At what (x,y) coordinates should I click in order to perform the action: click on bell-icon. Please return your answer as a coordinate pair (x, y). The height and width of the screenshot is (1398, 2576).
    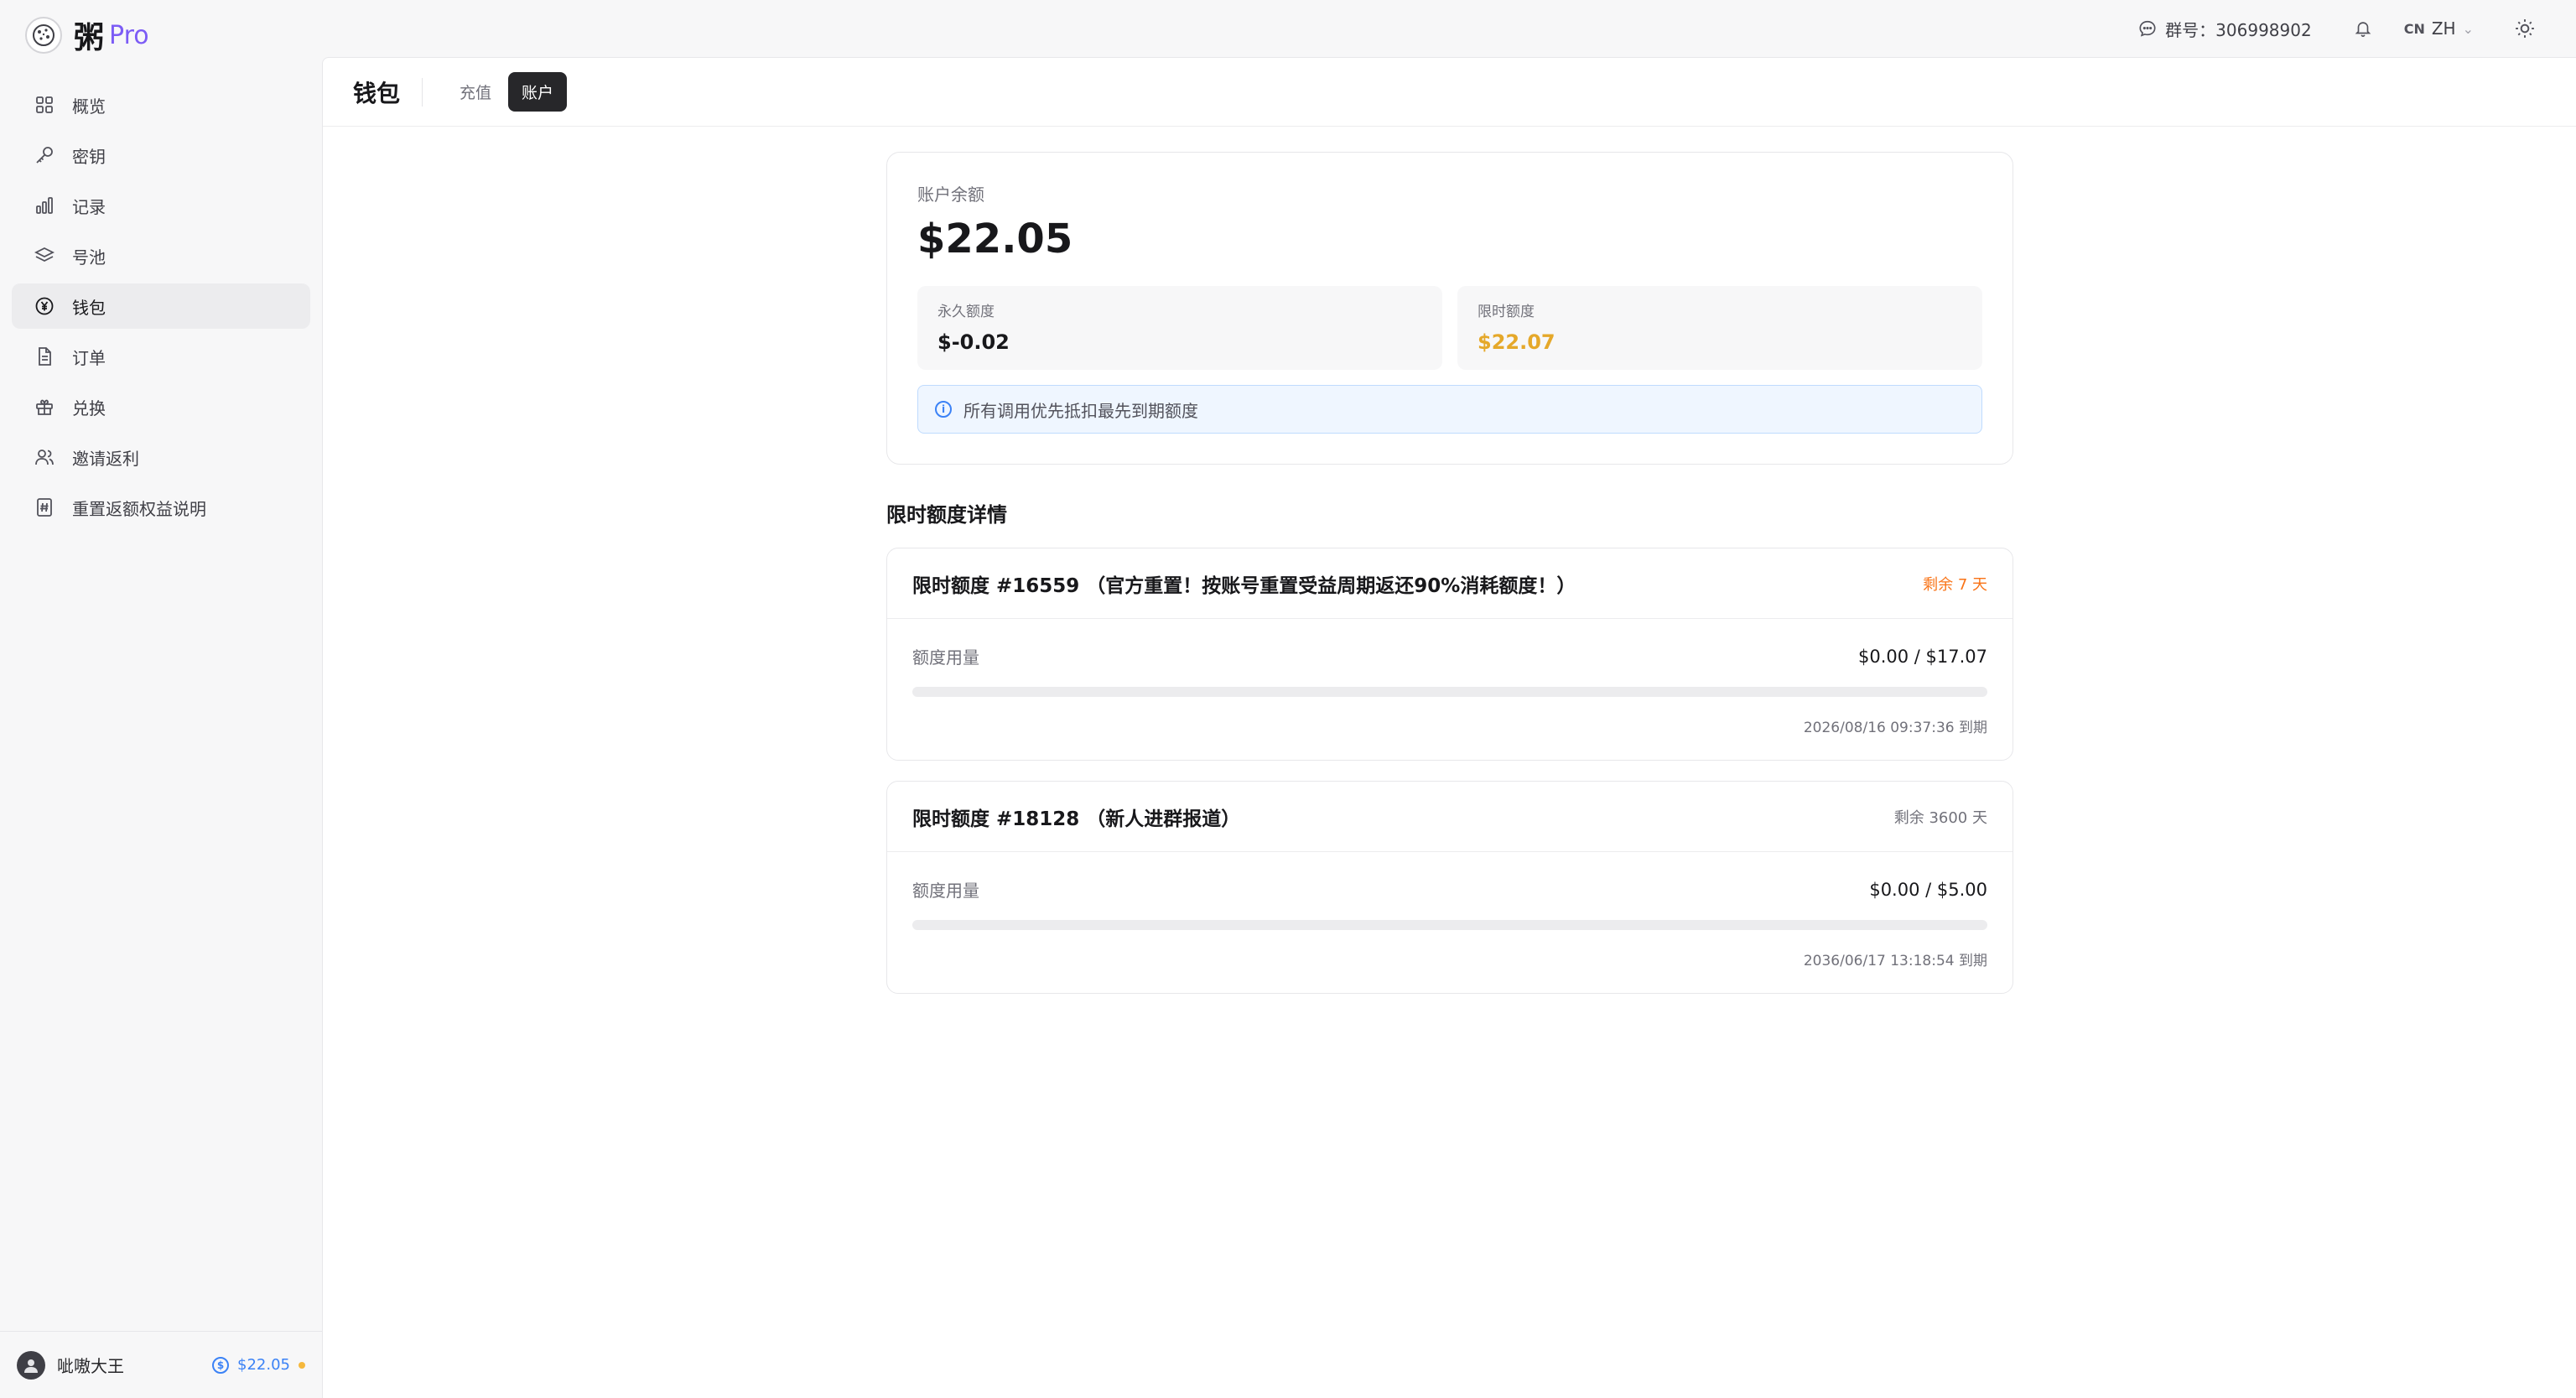
    Looking at the image, I should click on (2363, 28).